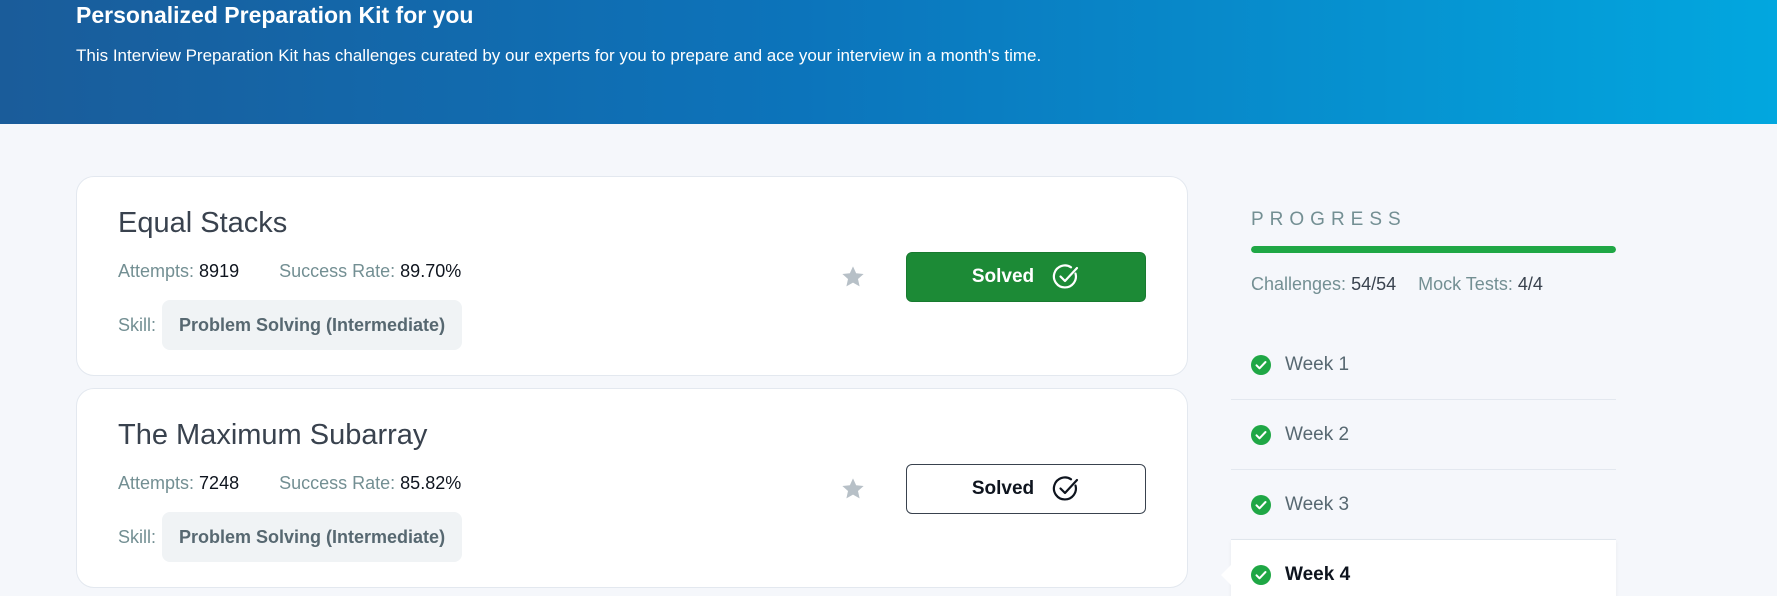 The width and height of the screenshot is (1777, 596). What do you see at coordinates (1374, 284) in the screenshot?
I see `challenges-value: 54/54` at bounding box center [1374, 284].